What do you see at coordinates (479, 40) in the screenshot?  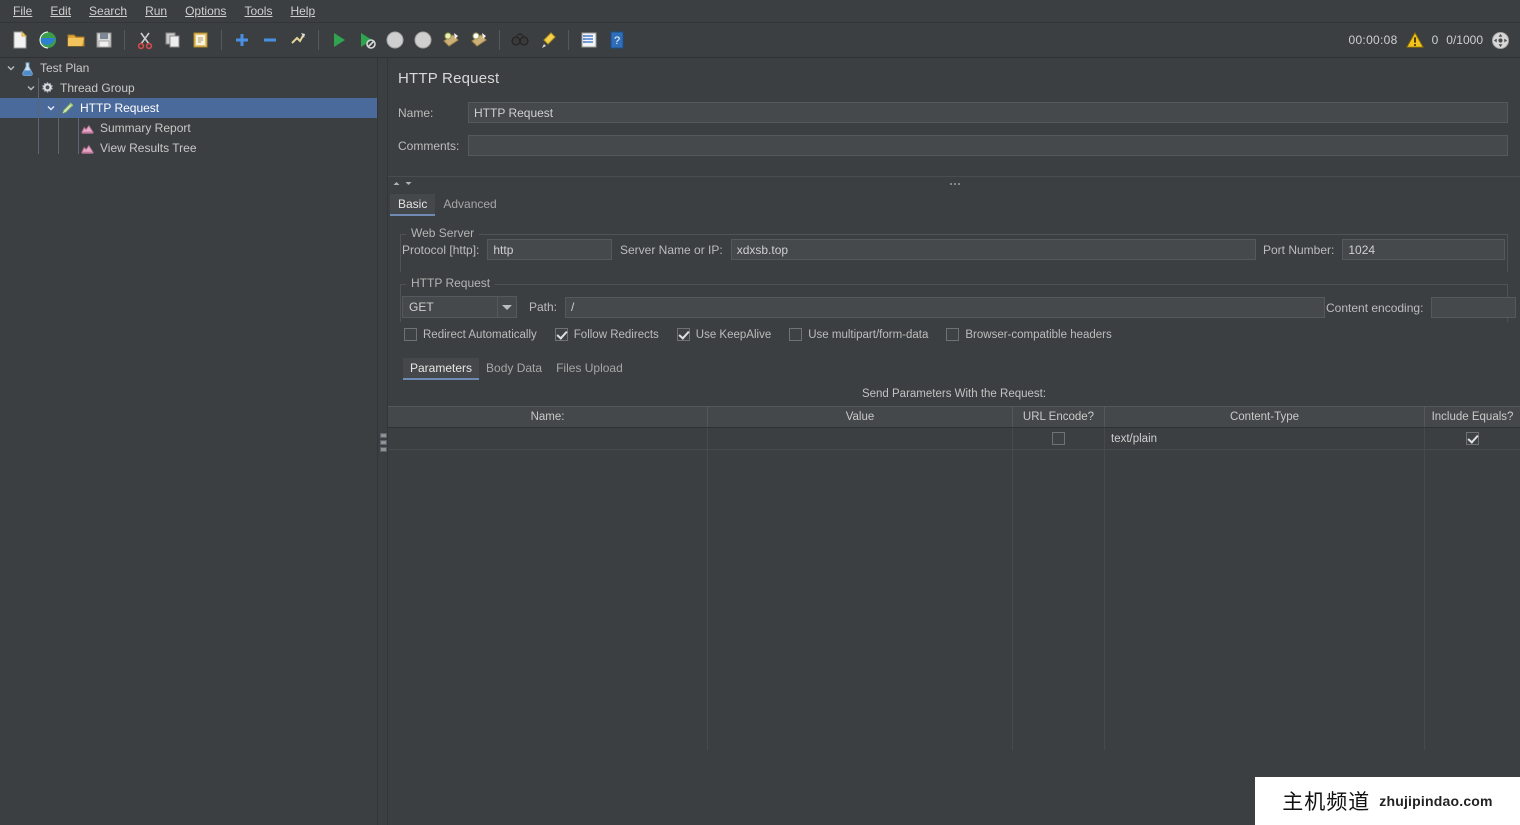 I see `clear-all-icon` at bounding box center [479, 40].